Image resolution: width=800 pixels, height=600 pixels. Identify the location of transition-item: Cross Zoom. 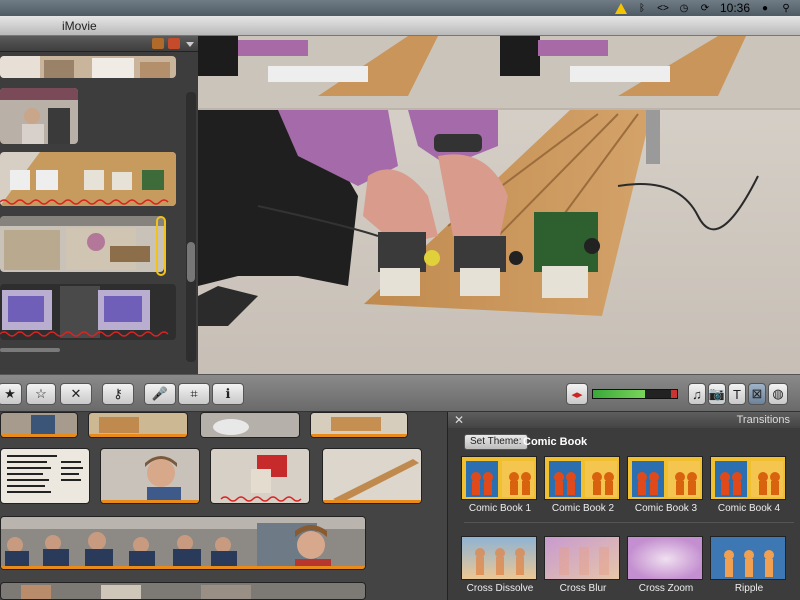
(666, 565).